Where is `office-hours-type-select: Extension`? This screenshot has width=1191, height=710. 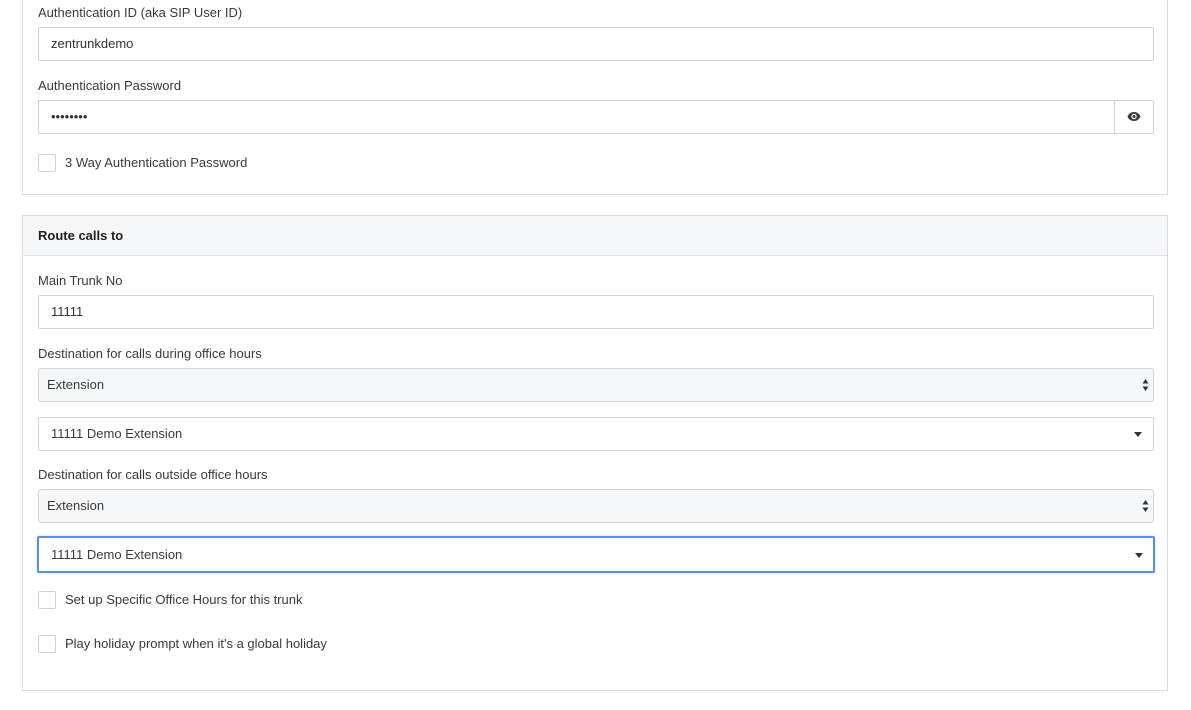 office-hours-type-select: Extension is located at coordinates (596, 385).